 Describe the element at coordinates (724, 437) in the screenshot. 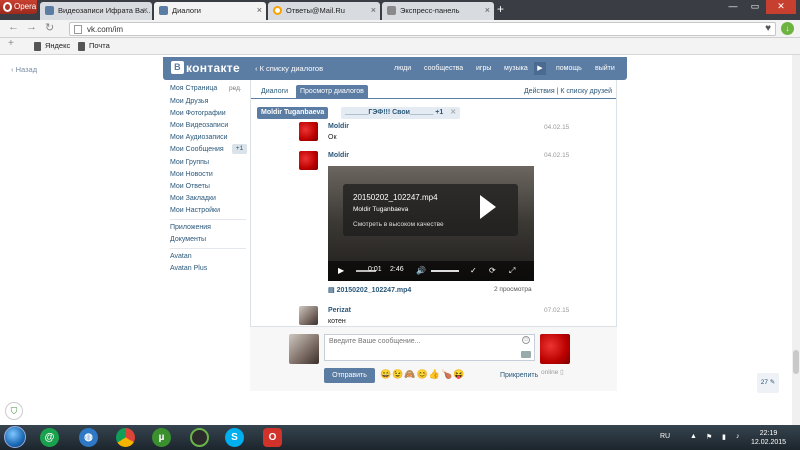

I see `network-icon: ▮` at that location.